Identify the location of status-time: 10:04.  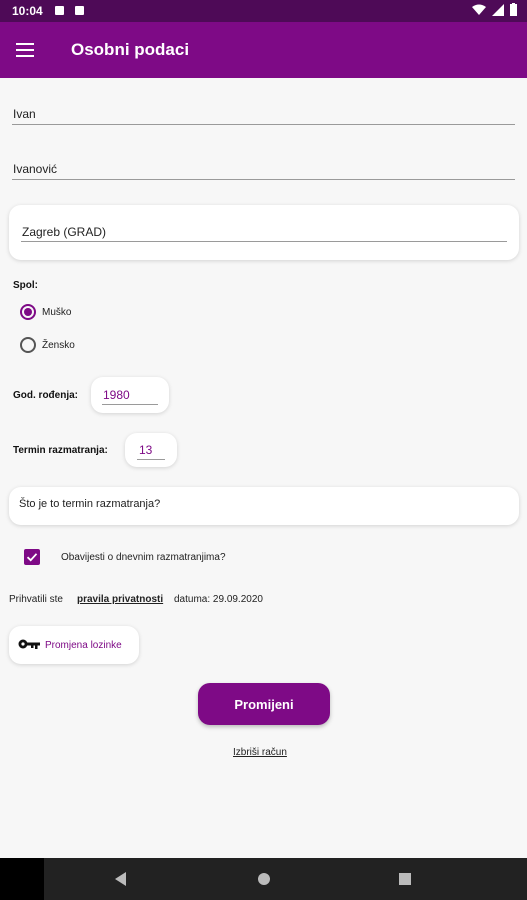
(27, 11).